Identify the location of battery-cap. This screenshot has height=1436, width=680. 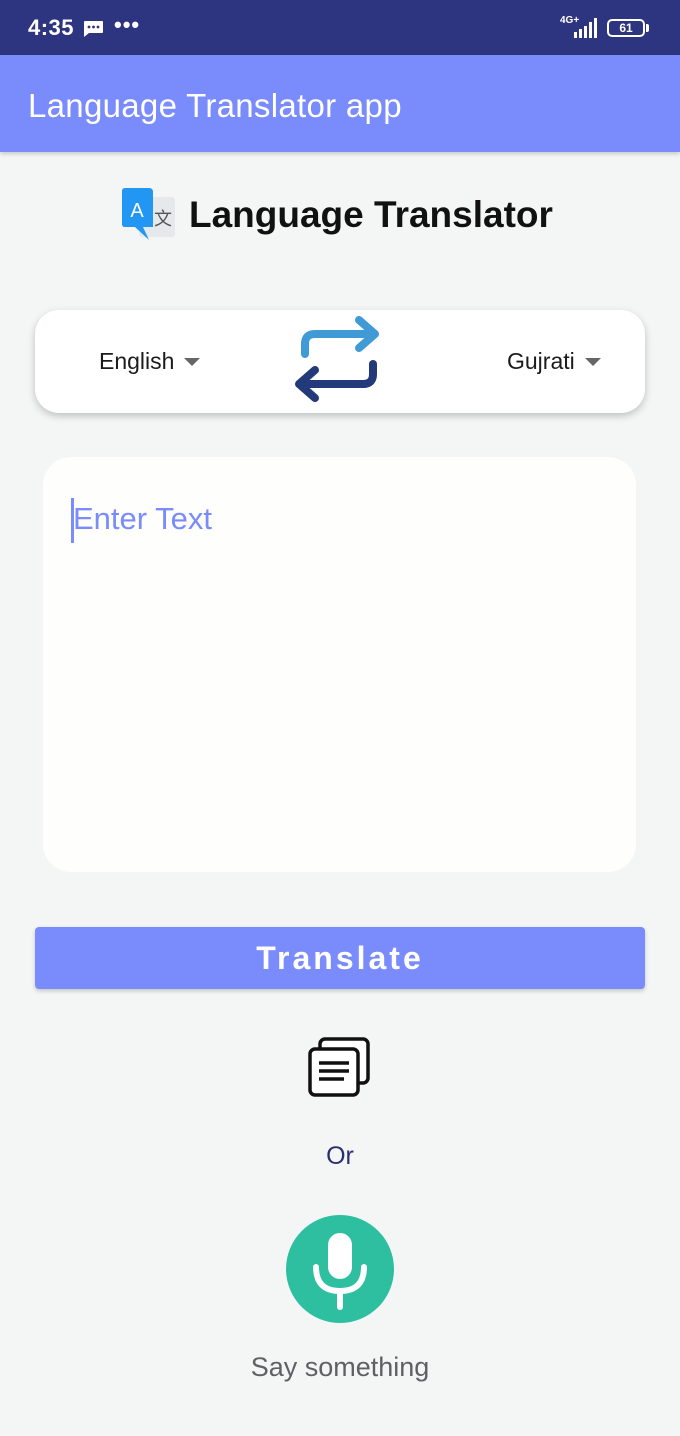
(647, 28).